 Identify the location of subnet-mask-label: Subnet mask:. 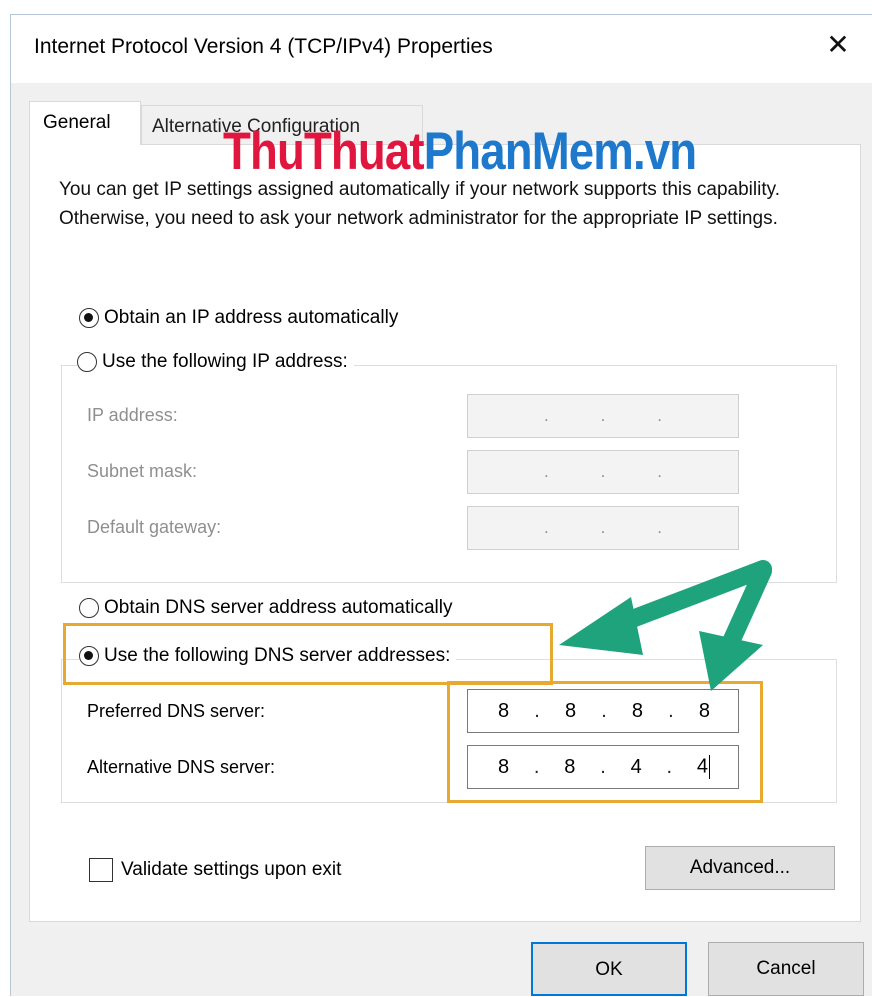
(142, 471).